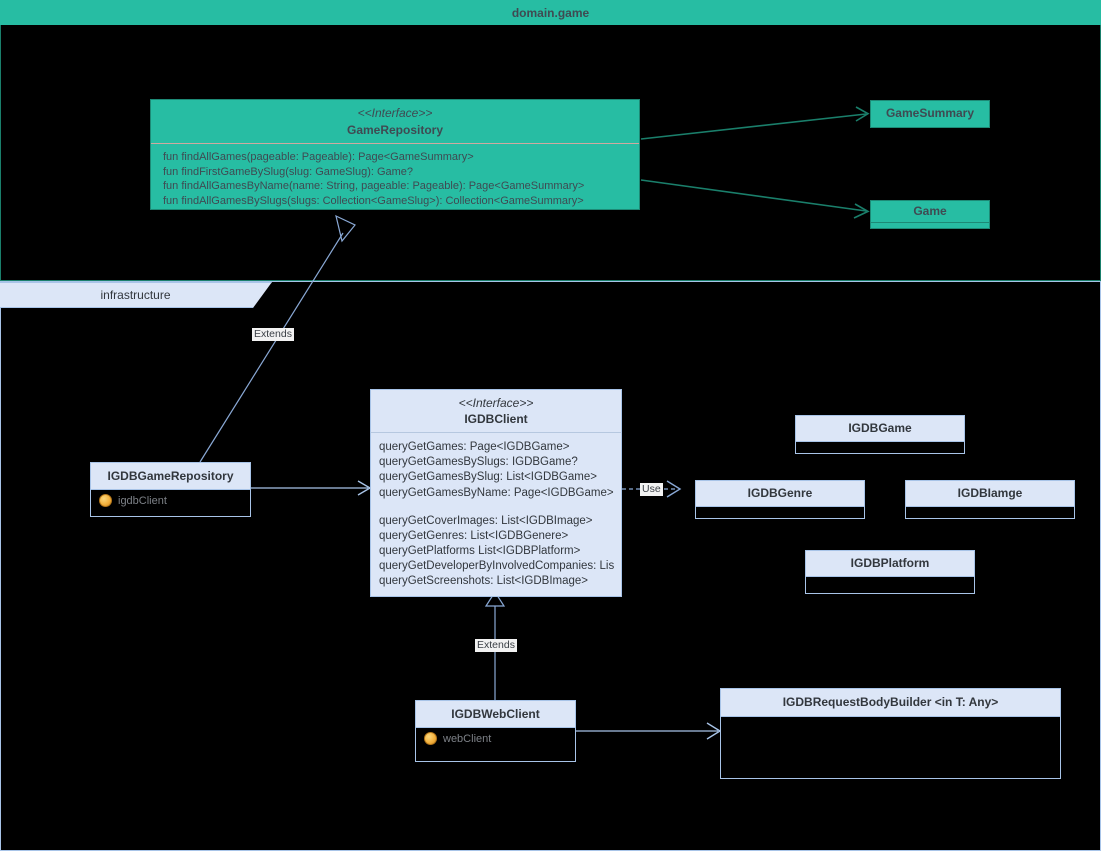  I want to click on class-igdb-game-name: IGDBGame, so click(880, 428).